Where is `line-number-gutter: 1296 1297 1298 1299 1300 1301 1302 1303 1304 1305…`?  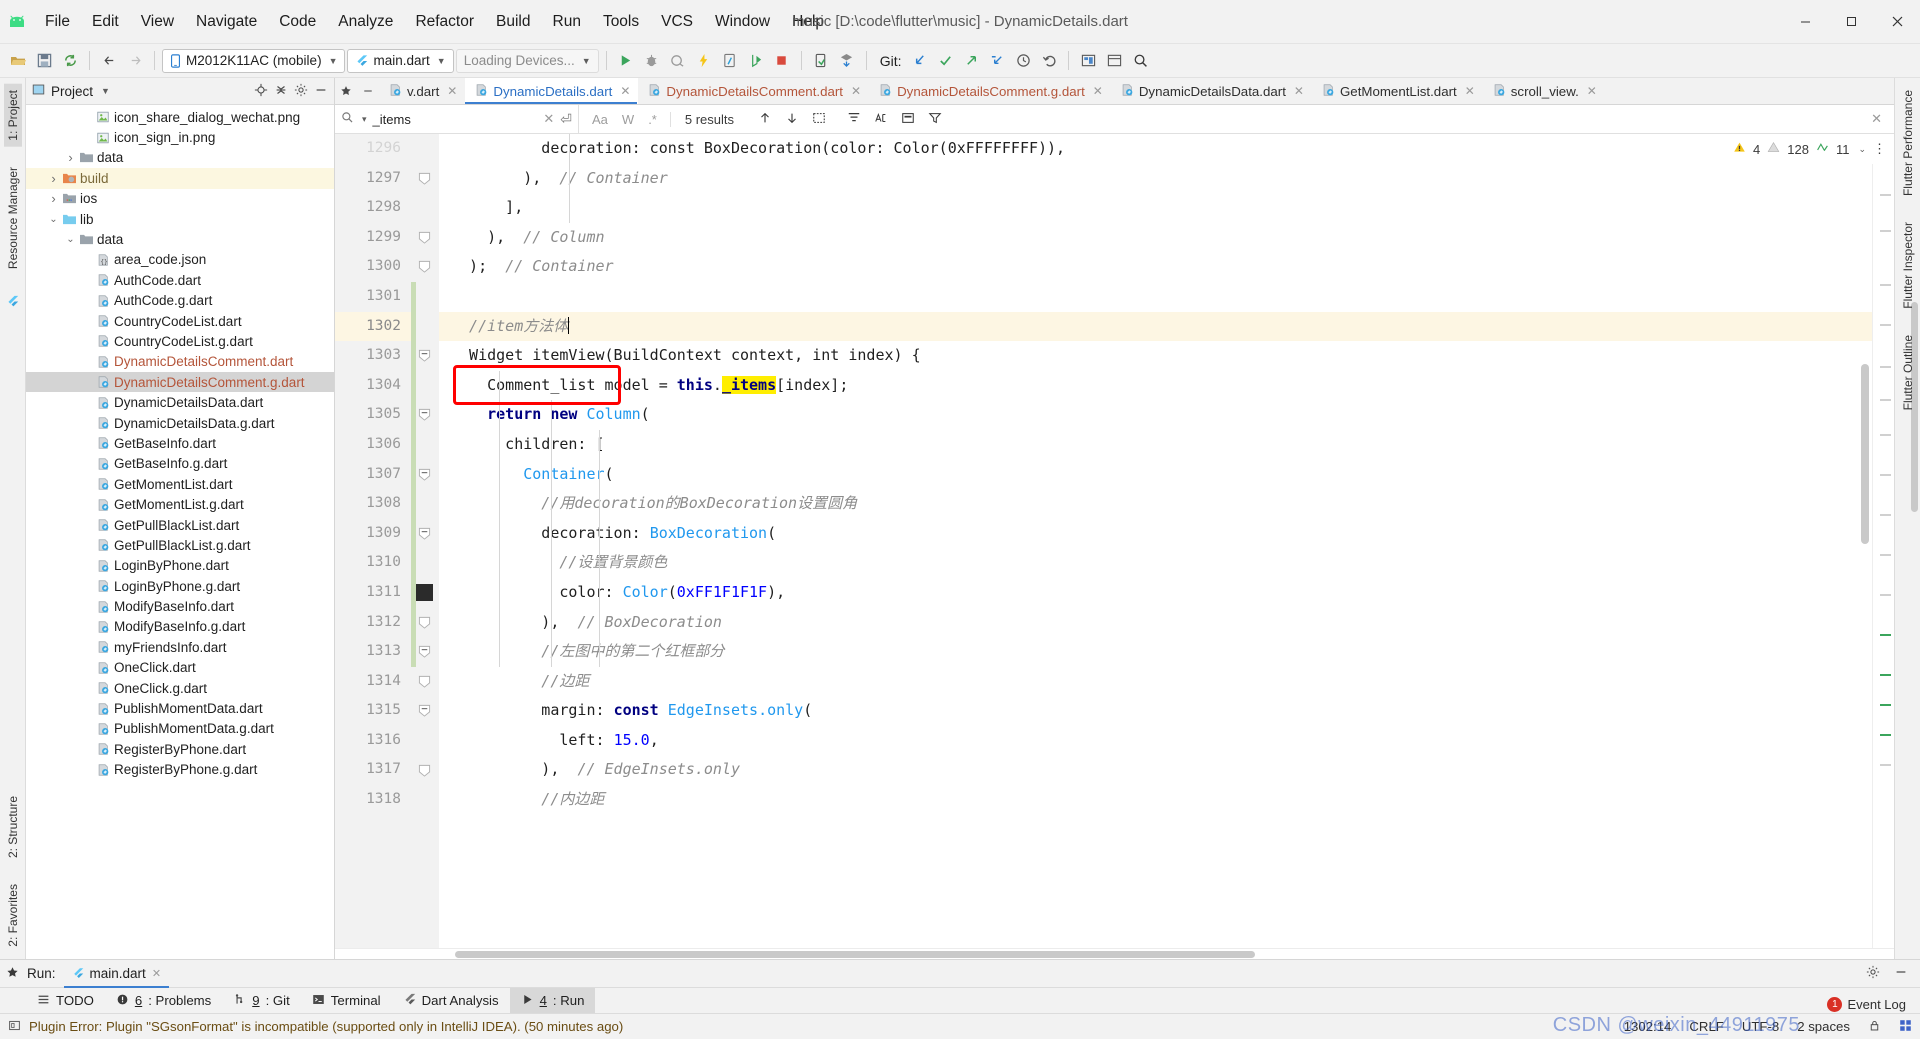 line-number-gutter: 1296 1297 1298 1299 1300 1301 1302 1303 1304 1305… is located at coordinates (373, 541).